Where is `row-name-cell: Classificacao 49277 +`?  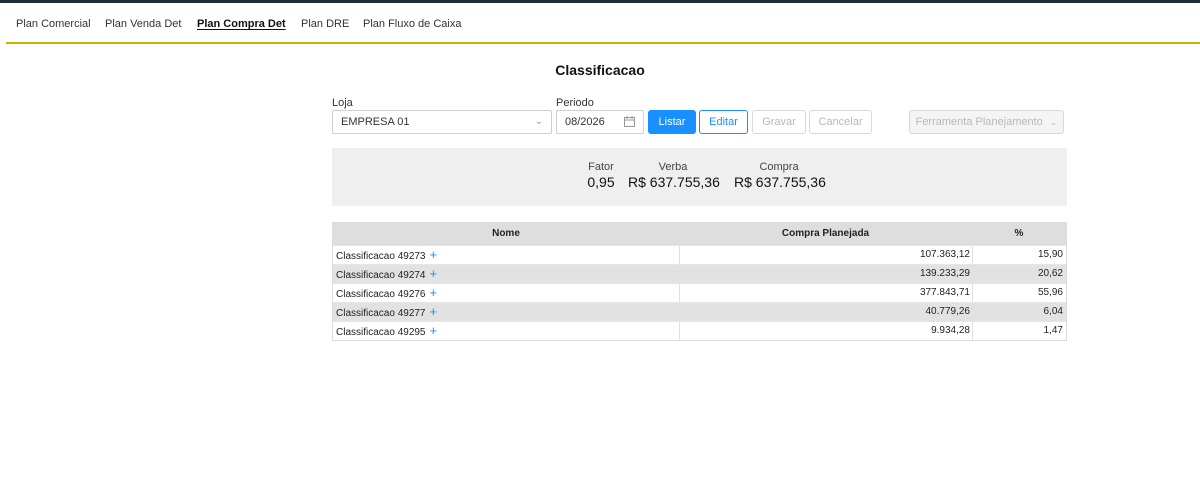 row-name-cell: Classificacao 49277 + is located at coordinates (386, 313).